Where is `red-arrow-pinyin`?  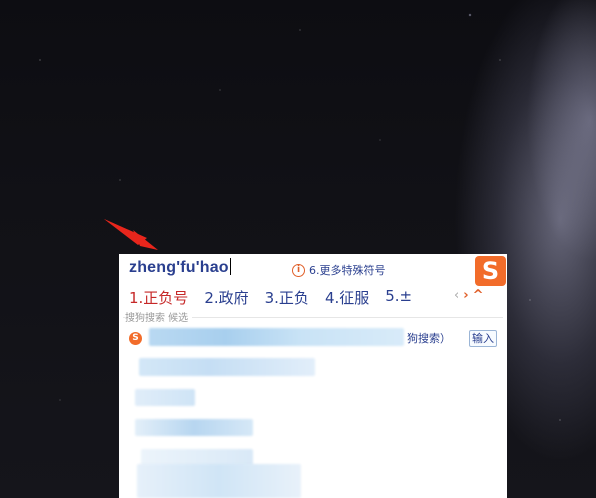
red-arrow-pinyin is located at coordinates (131, 234).